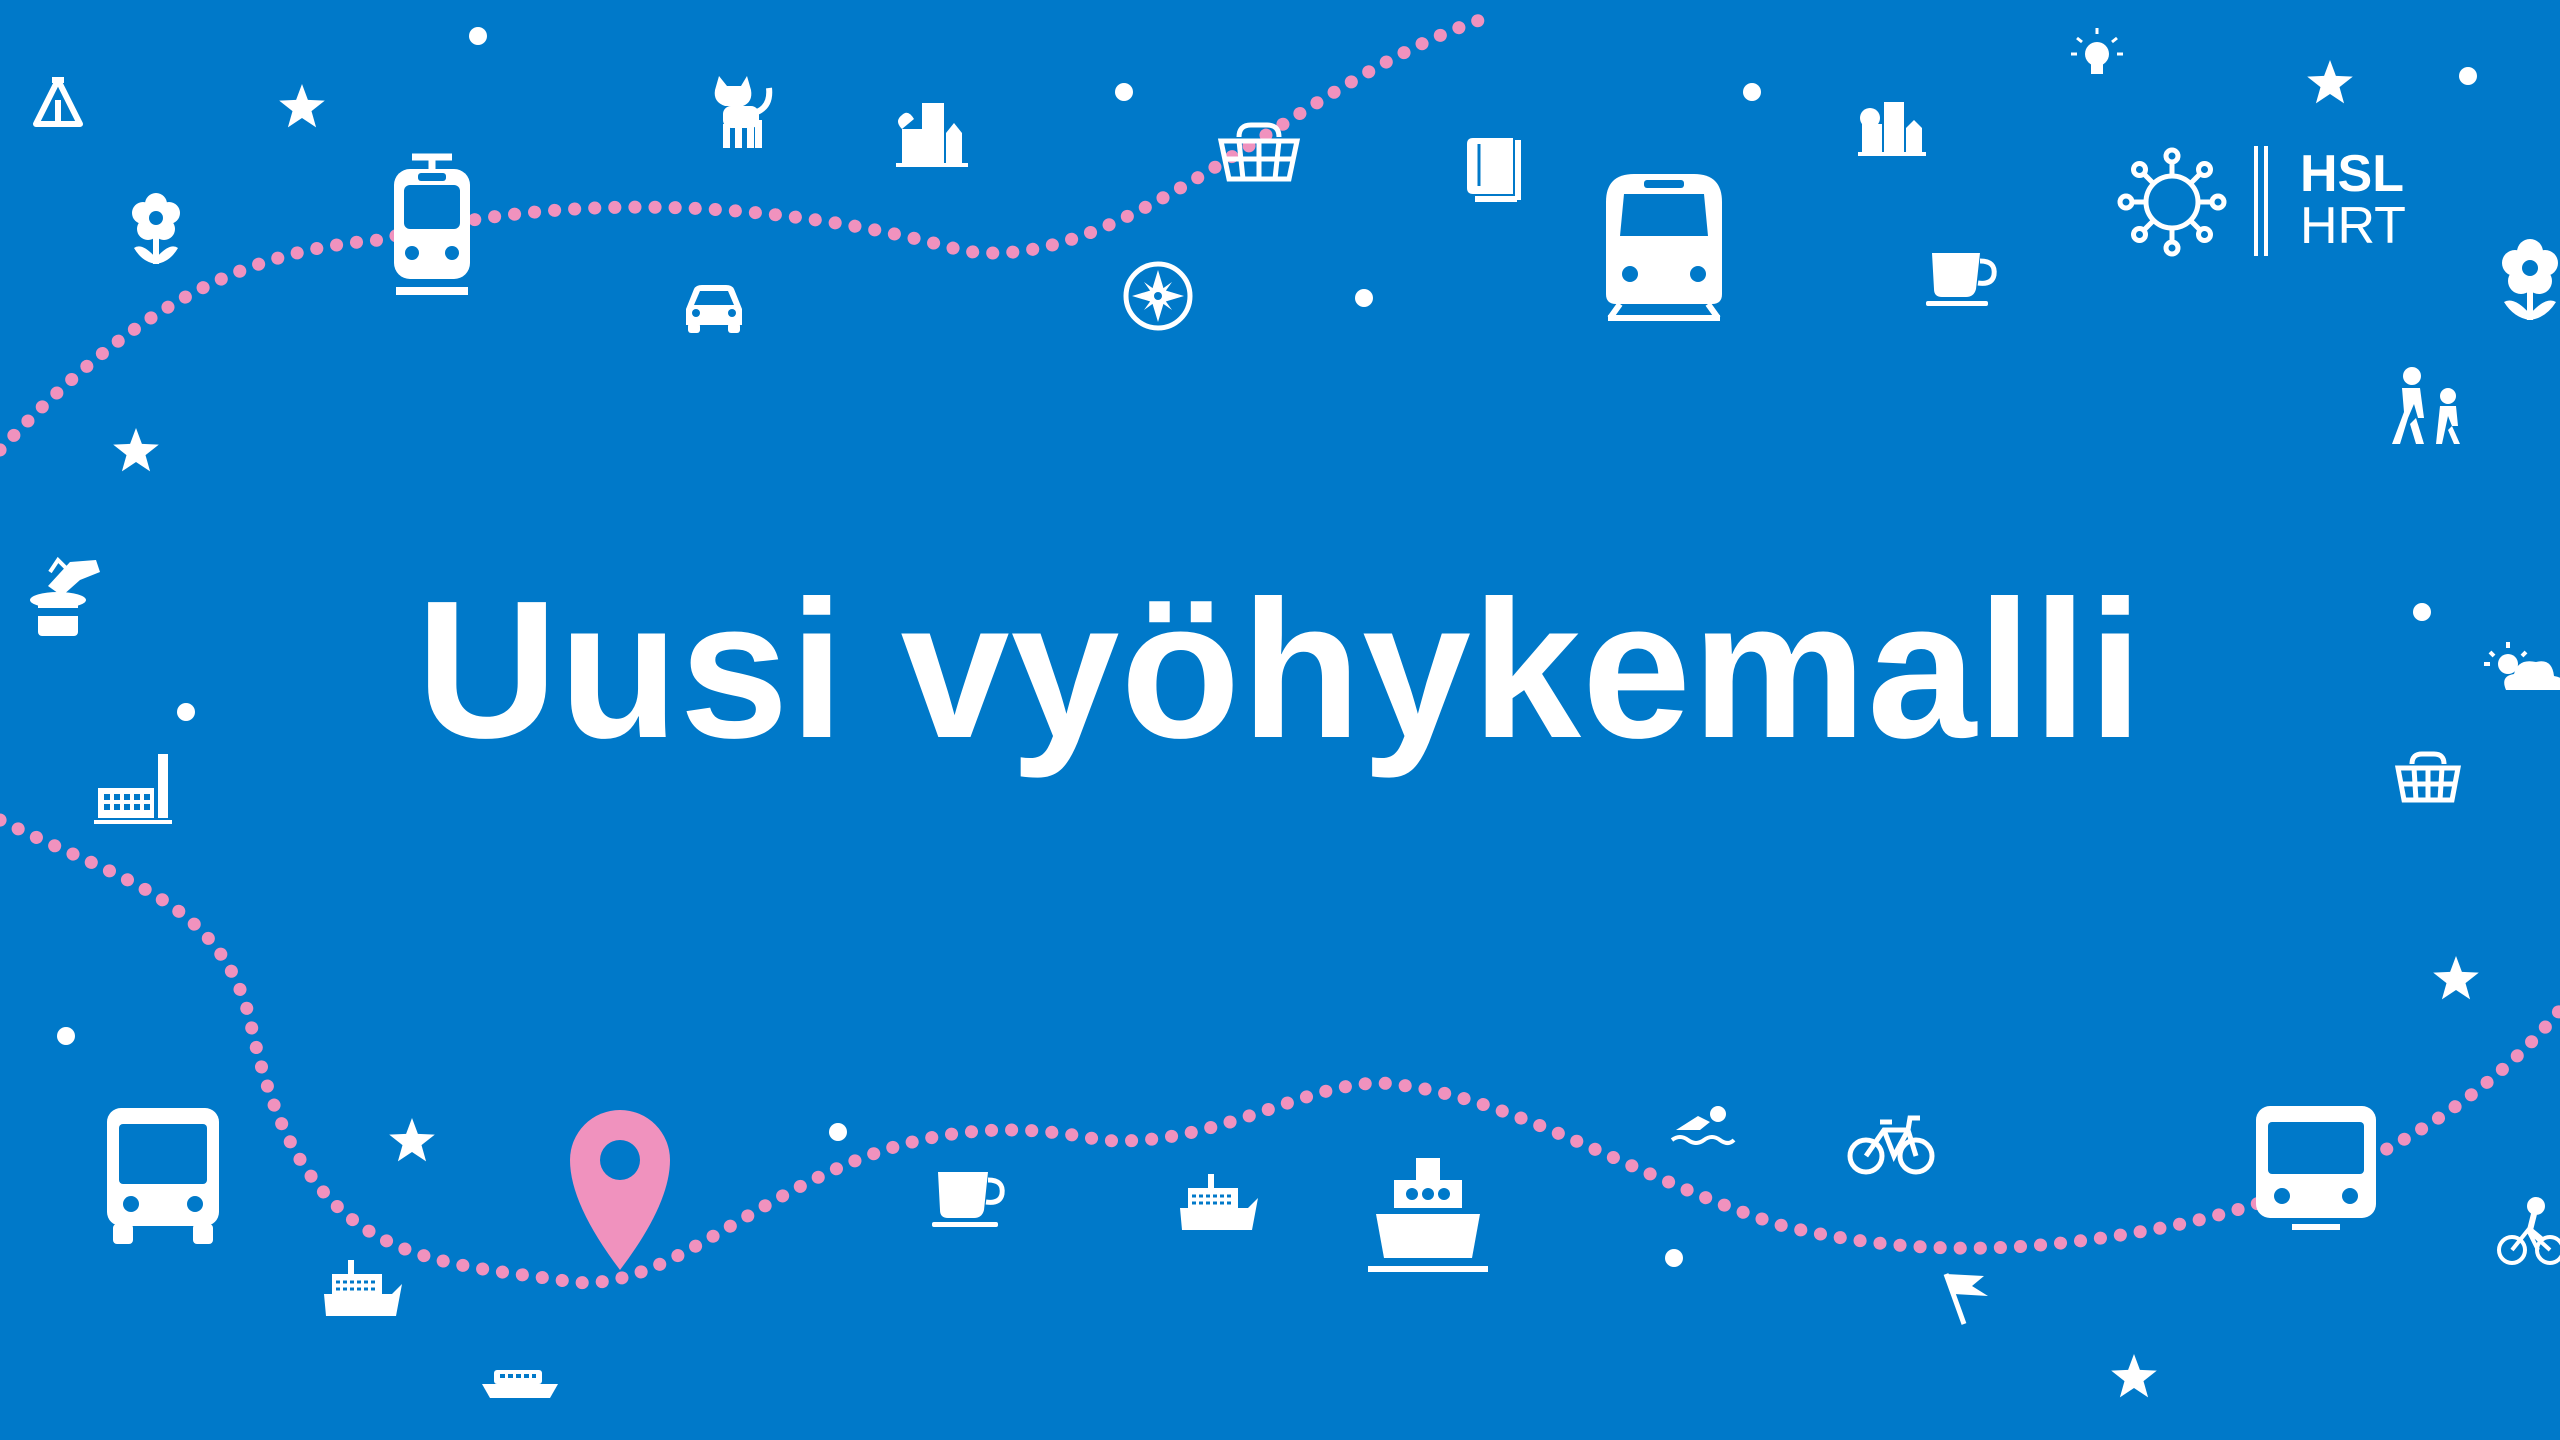 This screenshot has height=1440, width=2560. I want to click on location-pin-icon, so click(620, 1190).